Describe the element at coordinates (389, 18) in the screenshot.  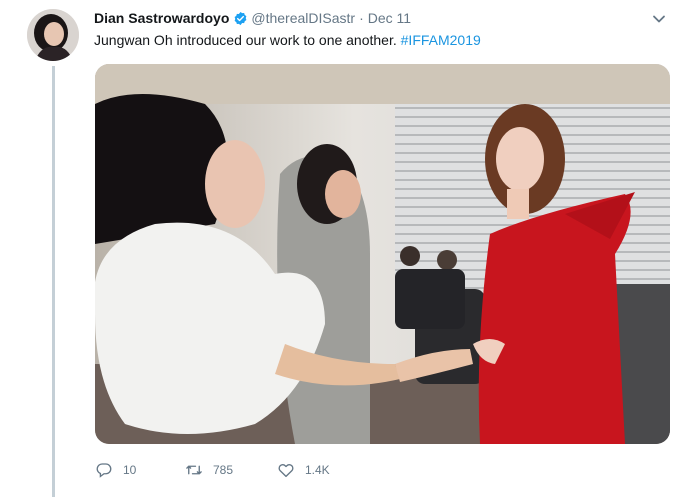
I see `tweet-date: Dec 11` at that location.